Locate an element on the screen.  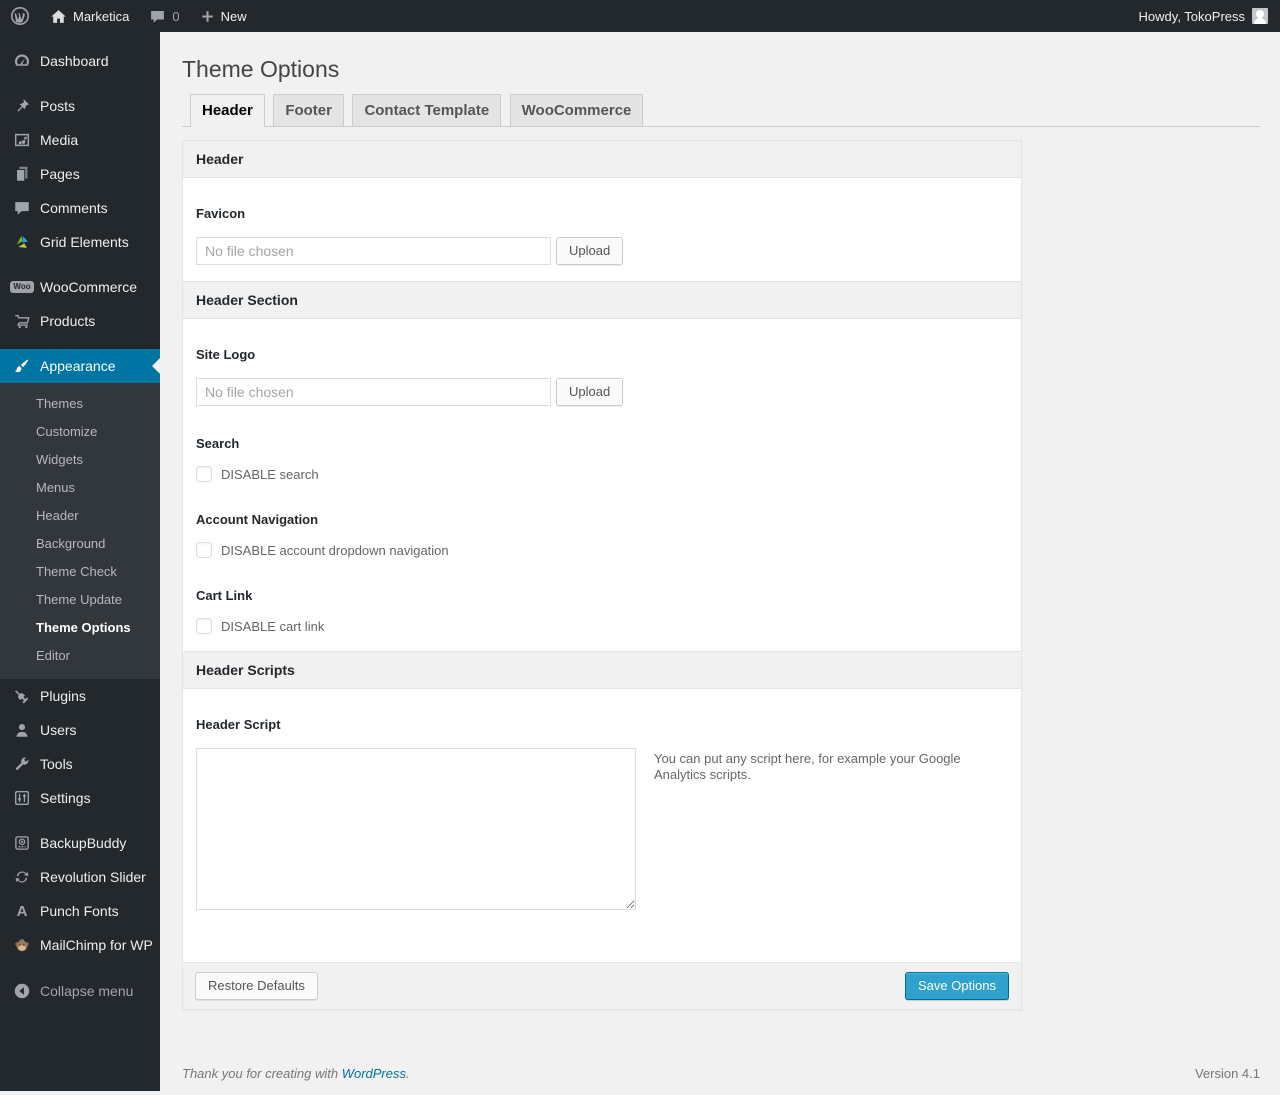
sidebar-item-backupbuddy: BackupBuddy is located at coordinates (80, 843).